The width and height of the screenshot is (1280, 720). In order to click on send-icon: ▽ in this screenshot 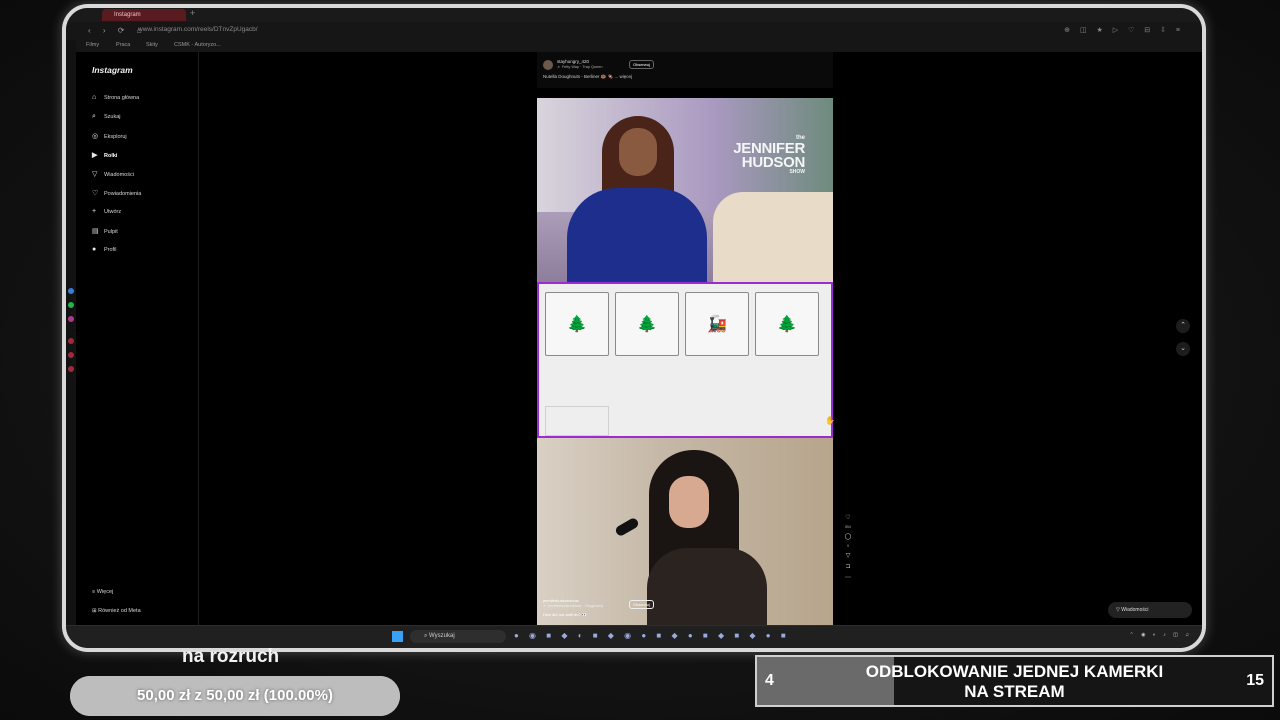, I will do `click(95, 174)`.